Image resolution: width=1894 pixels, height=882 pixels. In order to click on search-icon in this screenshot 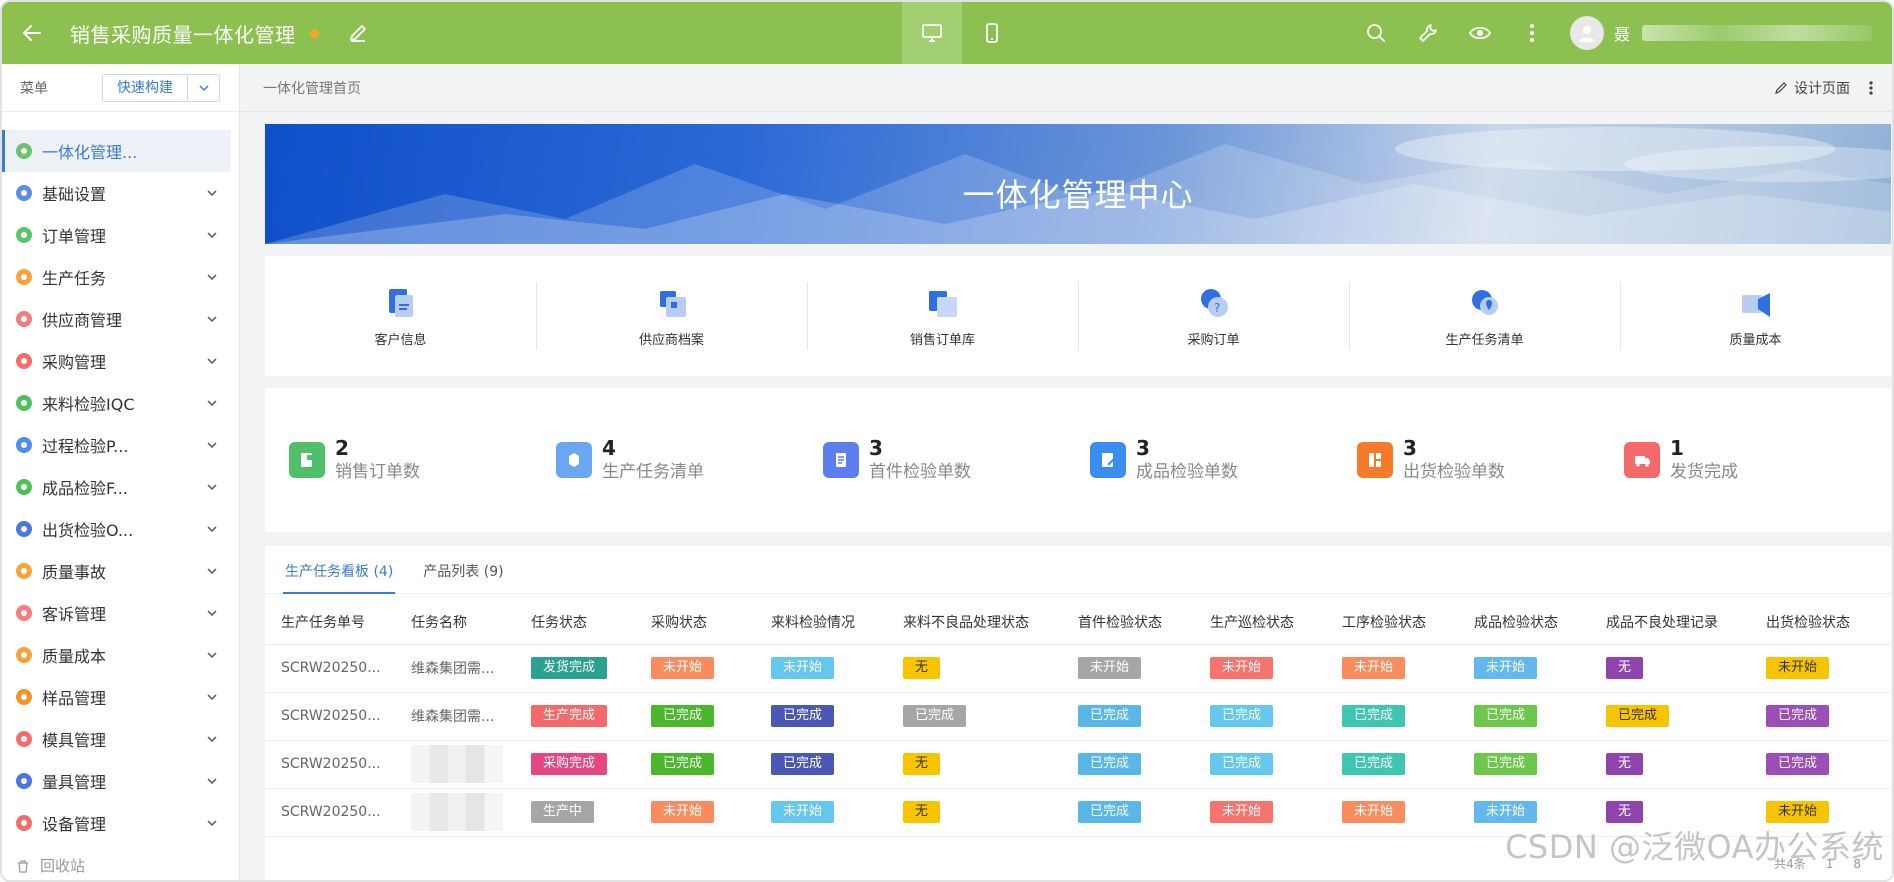, I will do `click(1376, 33)`.